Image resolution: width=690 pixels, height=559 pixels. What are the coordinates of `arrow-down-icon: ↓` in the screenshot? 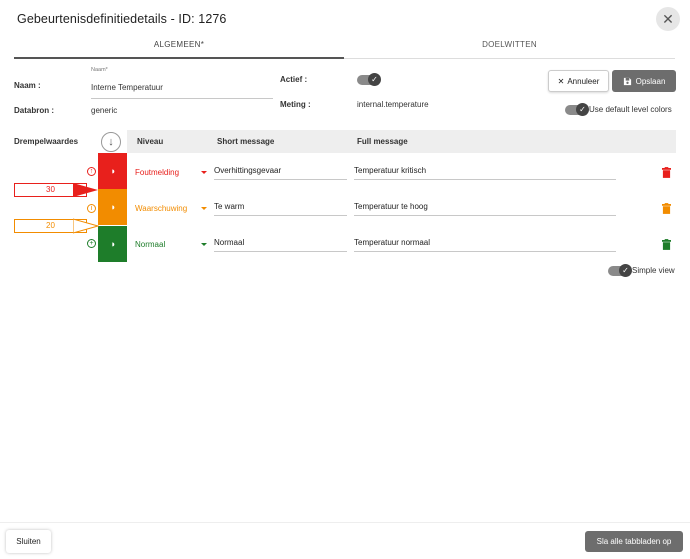 It's located at (111, 142).